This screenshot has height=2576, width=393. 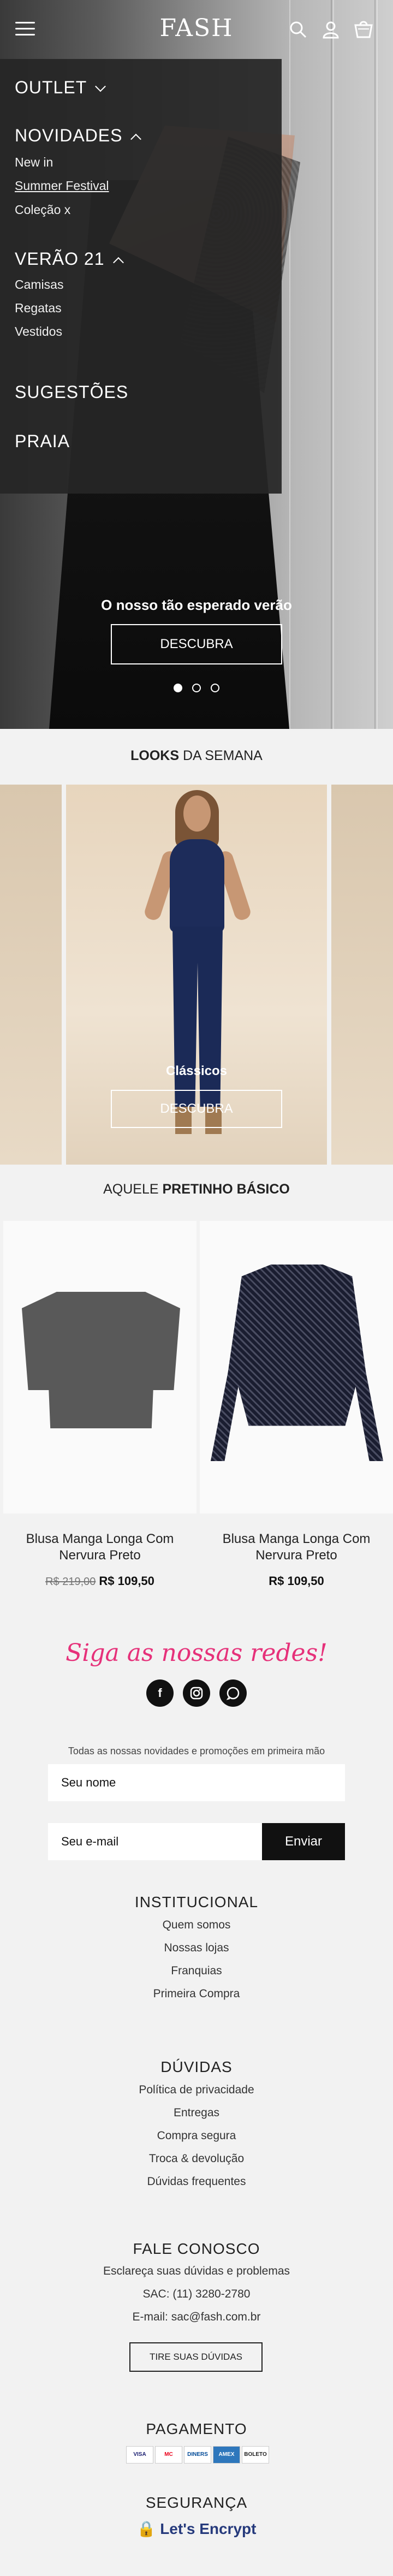 I want to click on nav-item-sugestoes: SUGESTÕES, so click(x=71, y=392).